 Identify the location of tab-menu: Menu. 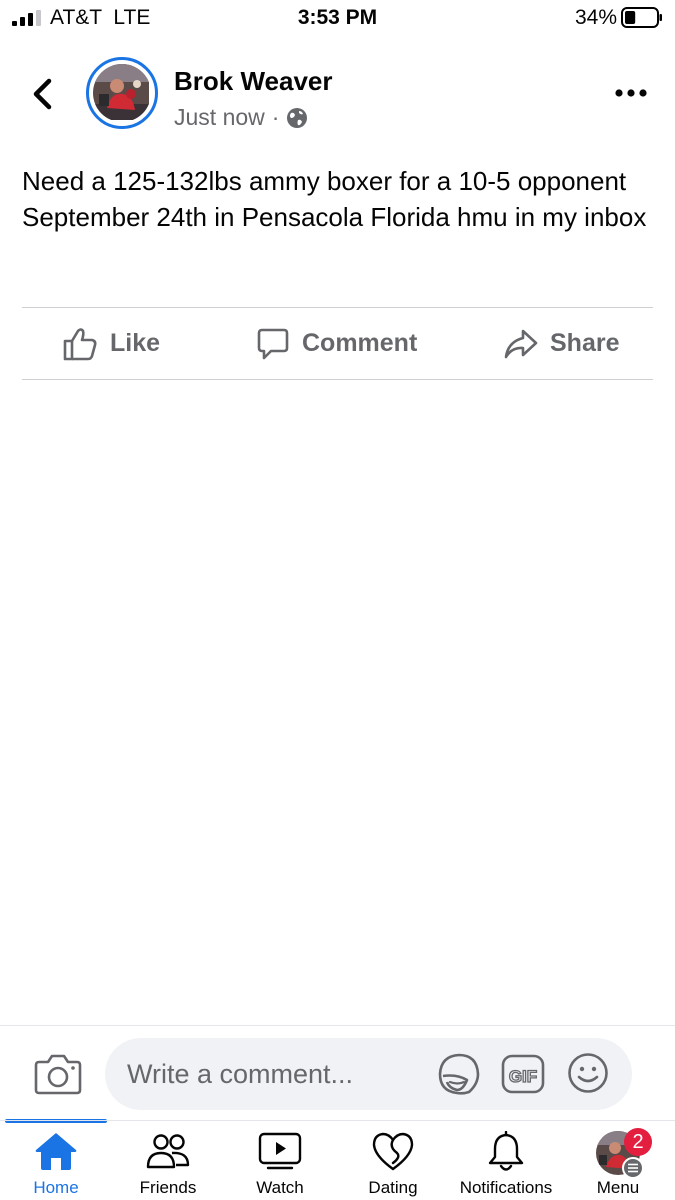
(618, 1160).